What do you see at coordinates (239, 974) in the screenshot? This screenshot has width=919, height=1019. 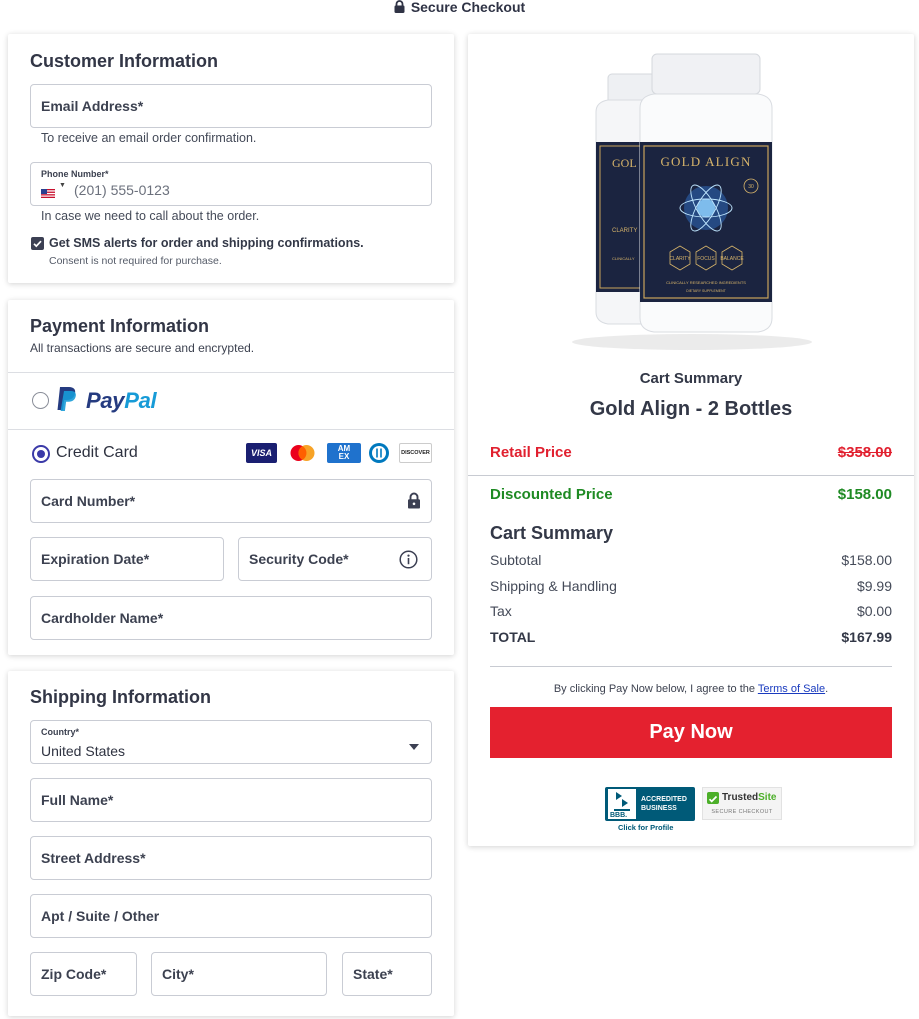 I see `city-field: City*` at bounding box center [239, 974].